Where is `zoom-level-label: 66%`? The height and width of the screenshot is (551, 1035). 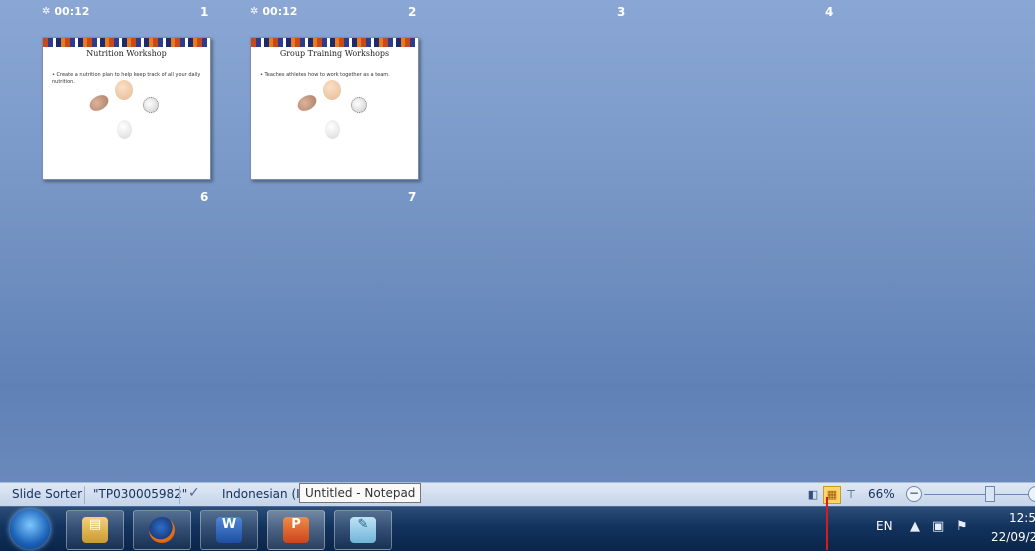
zoom-level-label: 66% is located at coordinates (881, 494).